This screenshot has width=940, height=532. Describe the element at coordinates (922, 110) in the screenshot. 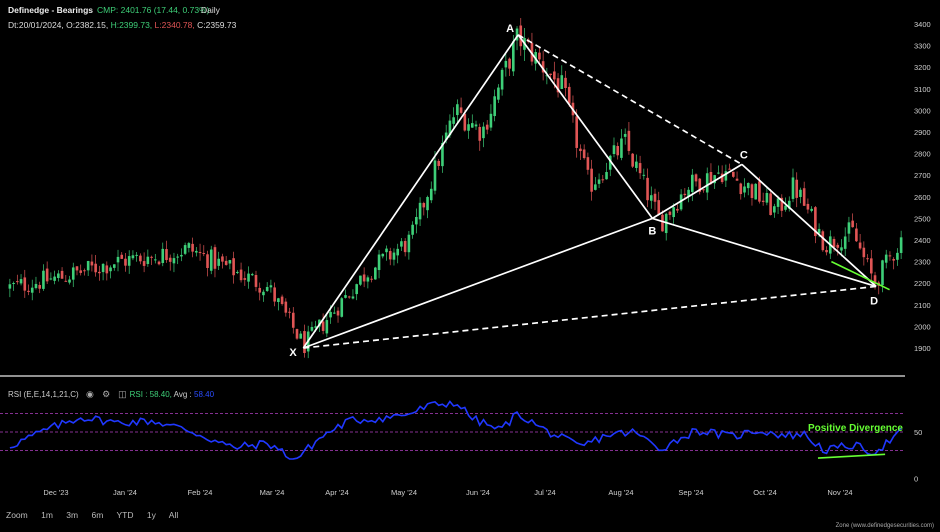

I see `price-tick-label: 3000` at that location.